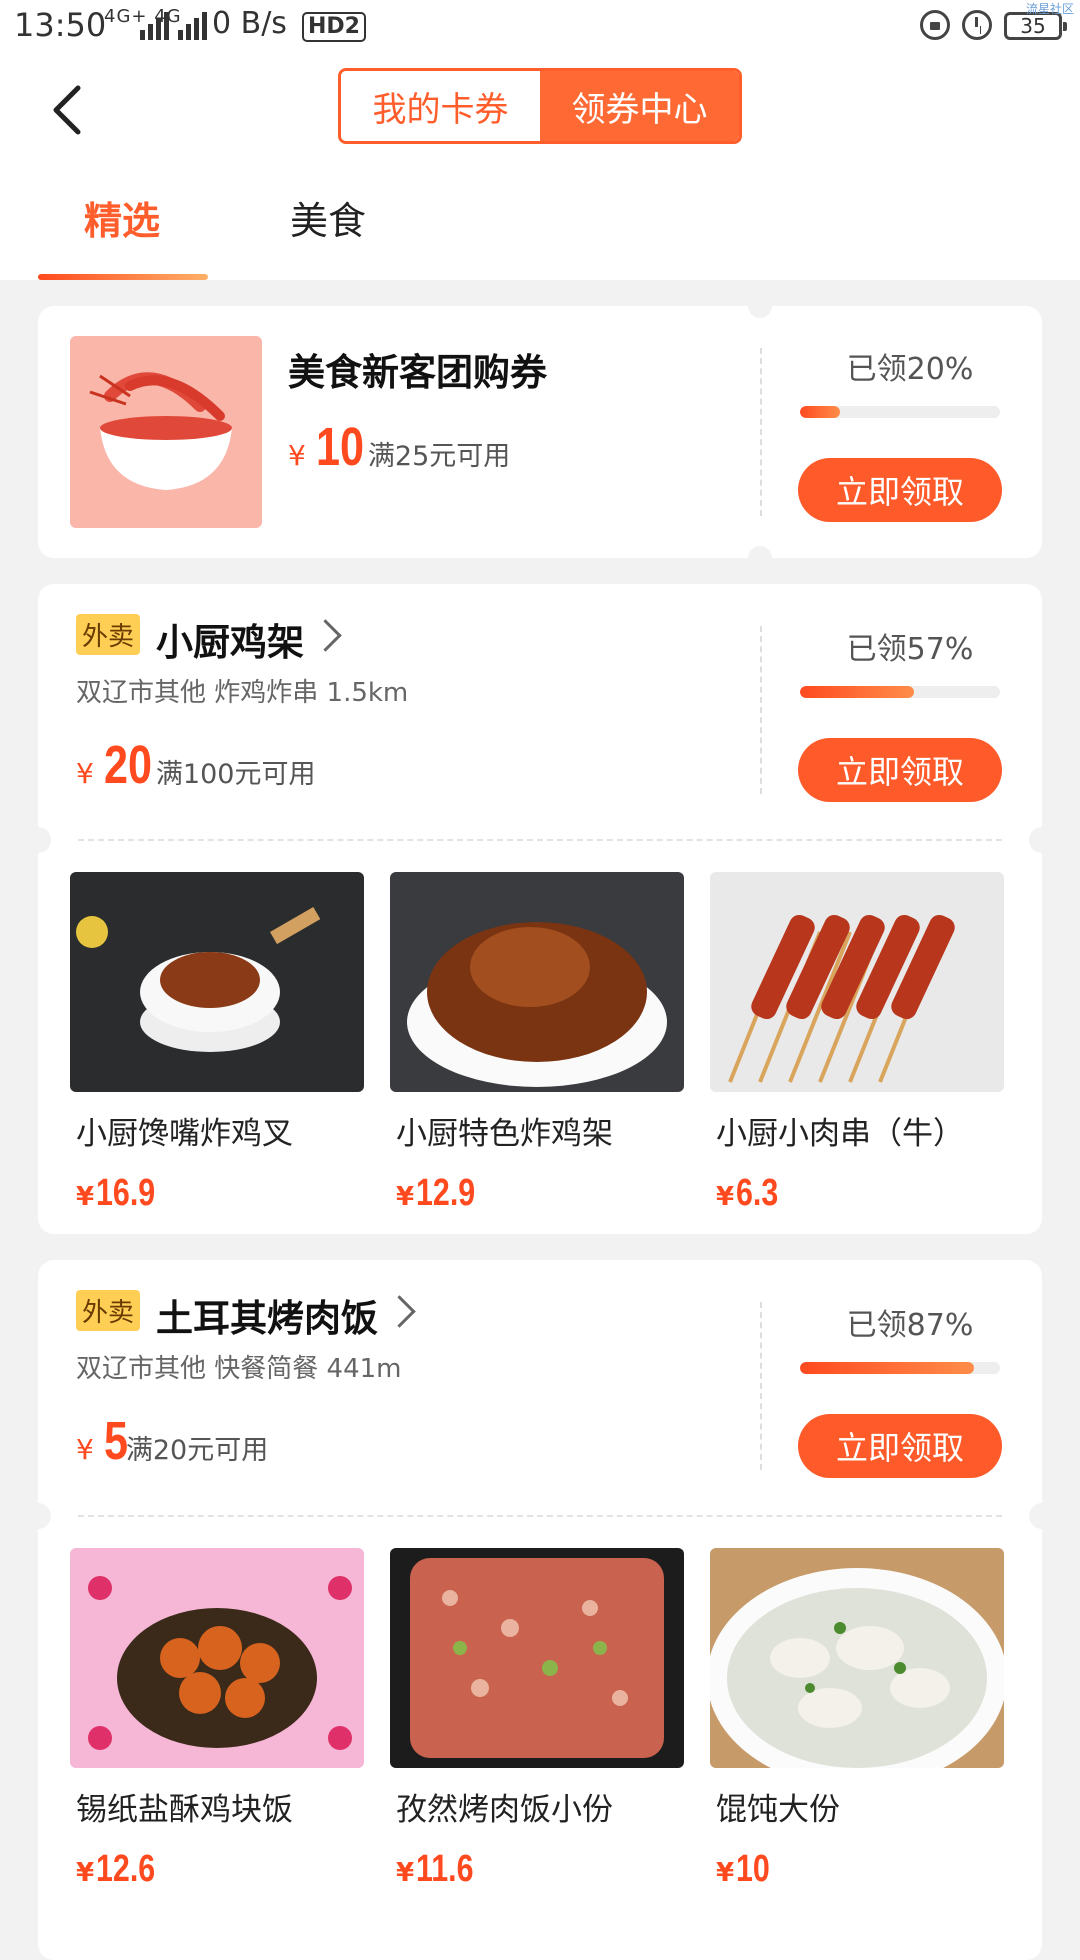 The width and height of the screenshot is (1080, 1960). Describe the element at coordinates (910, 369) in the screenshot. I see `claimed-text: 已领20%` at that location.